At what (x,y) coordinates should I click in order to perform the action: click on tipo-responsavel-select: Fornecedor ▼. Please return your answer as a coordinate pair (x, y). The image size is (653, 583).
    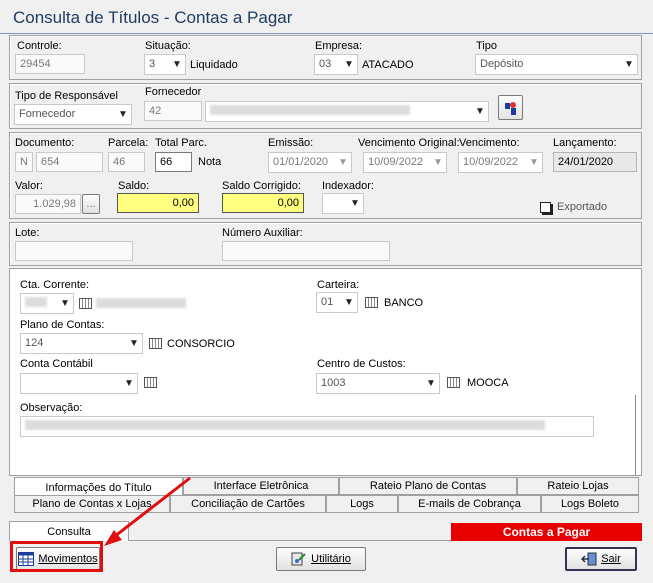
    Looking at the image, I should click on (73, 114).